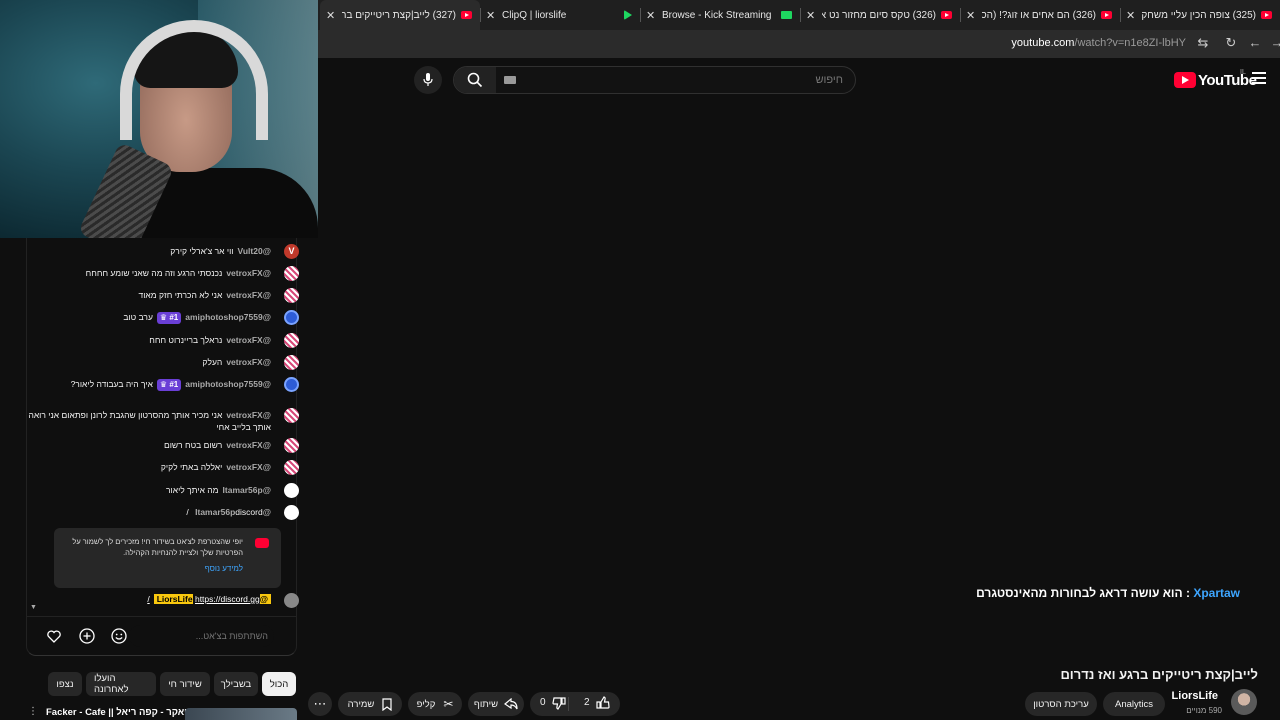 This screenshot has height=720, width=1280. Describe the element at coordinates (185, 684) in the screenshot. I see `chip-live: שידור חי` at that location.